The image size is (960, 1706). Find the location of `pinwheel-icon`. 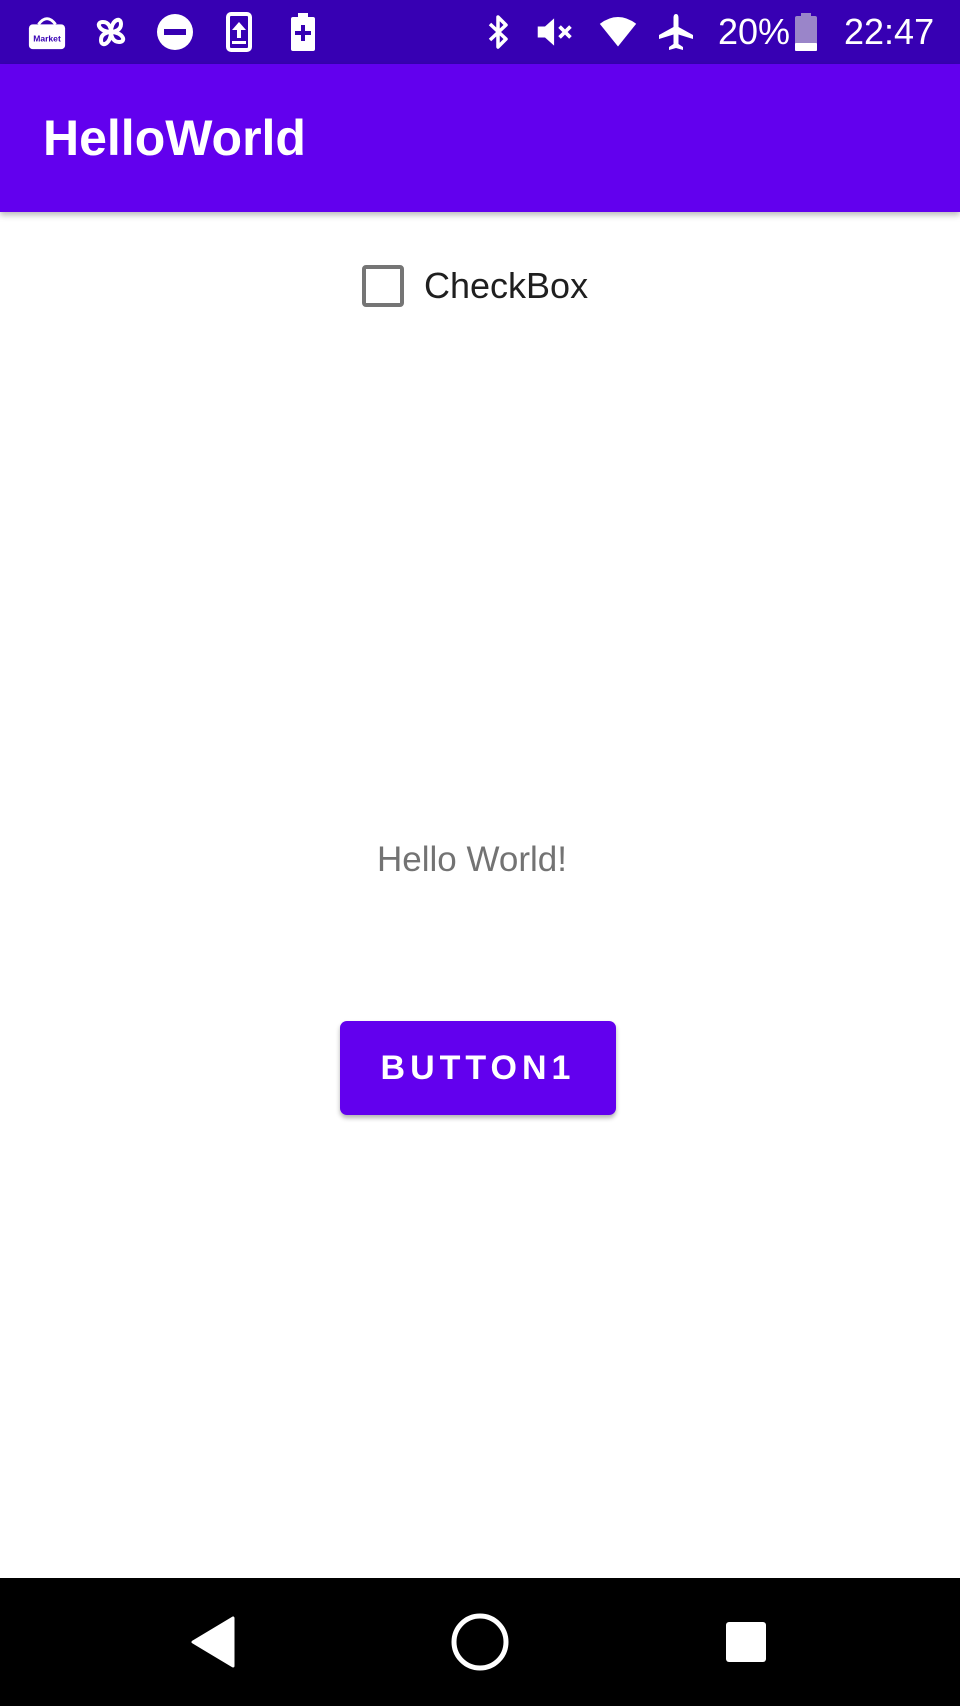

pinwheel-icon is located at coordinates (111, 32).